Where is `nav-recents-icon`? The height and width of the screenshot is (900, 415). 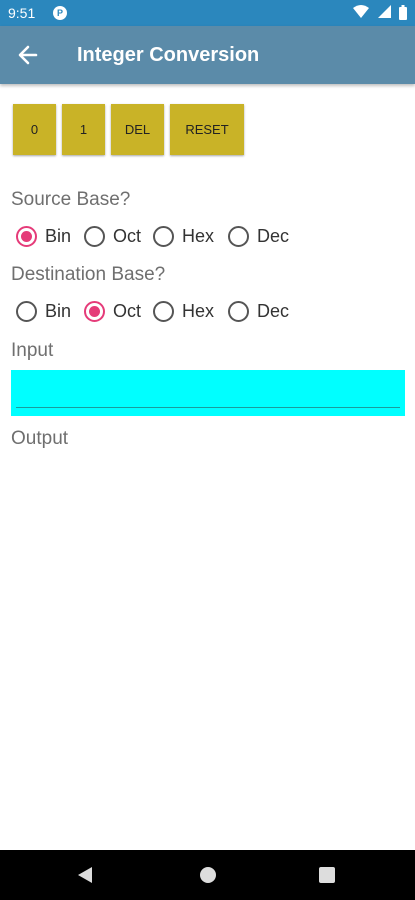 nav-recents-icon is located at coordinates (327, 875).